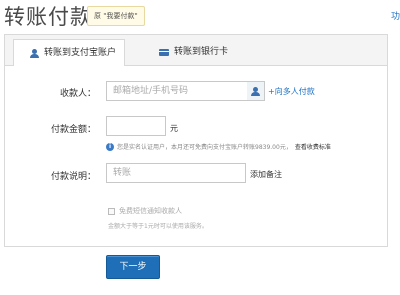 This screenshot has width=400, height=295. I want to click on amount-info-text: 您是实名认证用户，本月还可免费向支付宝账户转账9839.00元，, so click(204, 147).